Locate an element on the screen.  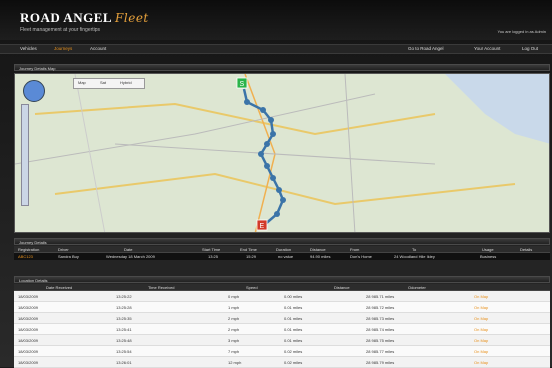
col-date: Date is located at coordinates (128, 249).